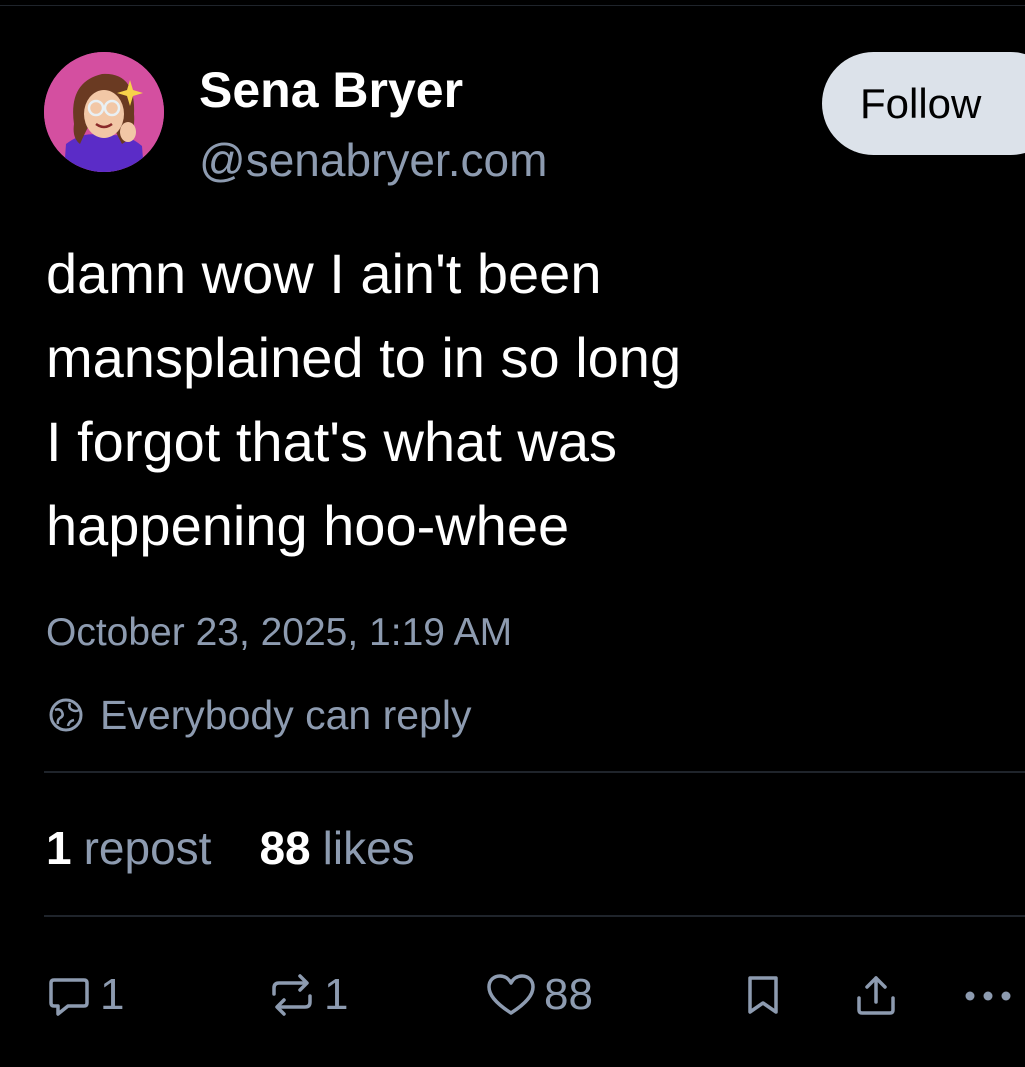 This screenshot has height=1067, width=1025. What do you see at coordinates (279, 633) in the screenshot?
I see `post-timestamp: October 23, 2025, 1:19 AM` at bounding box center [279, 633].